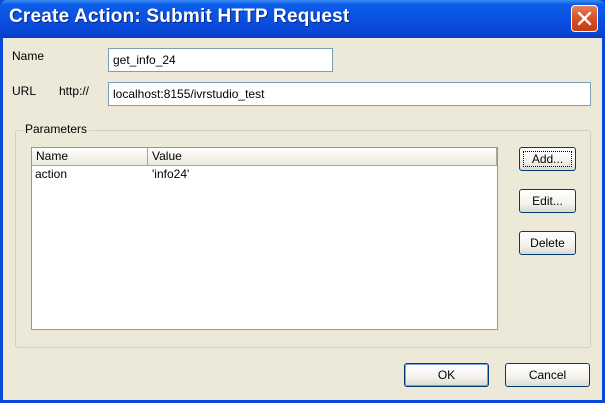 This screenshot has height=403, width=605. I want to click on parameters-group-label: Parameters, so click(56, 129).